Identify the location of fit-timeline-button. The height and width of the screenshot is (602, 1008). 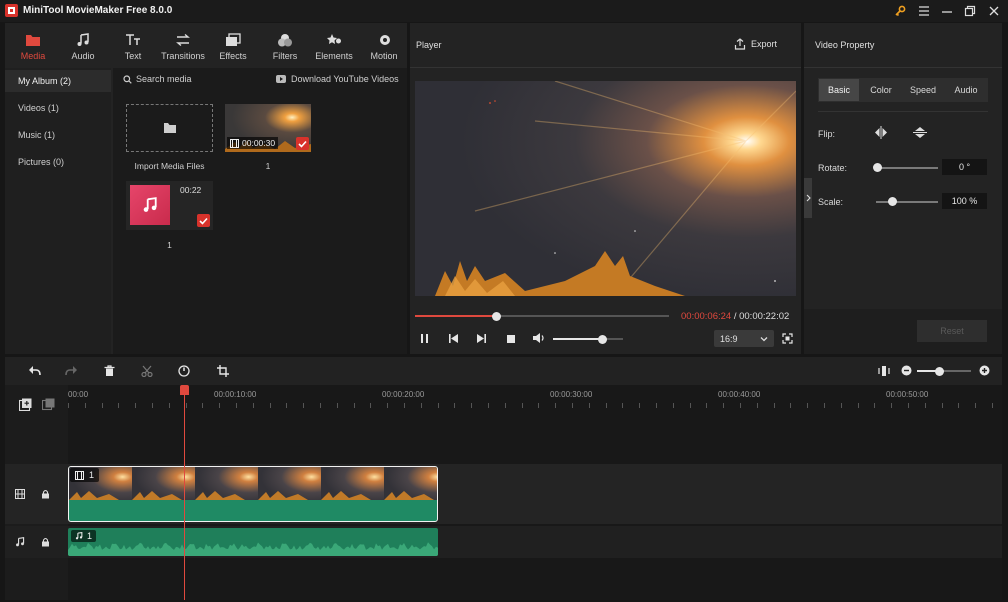
(884, 372).